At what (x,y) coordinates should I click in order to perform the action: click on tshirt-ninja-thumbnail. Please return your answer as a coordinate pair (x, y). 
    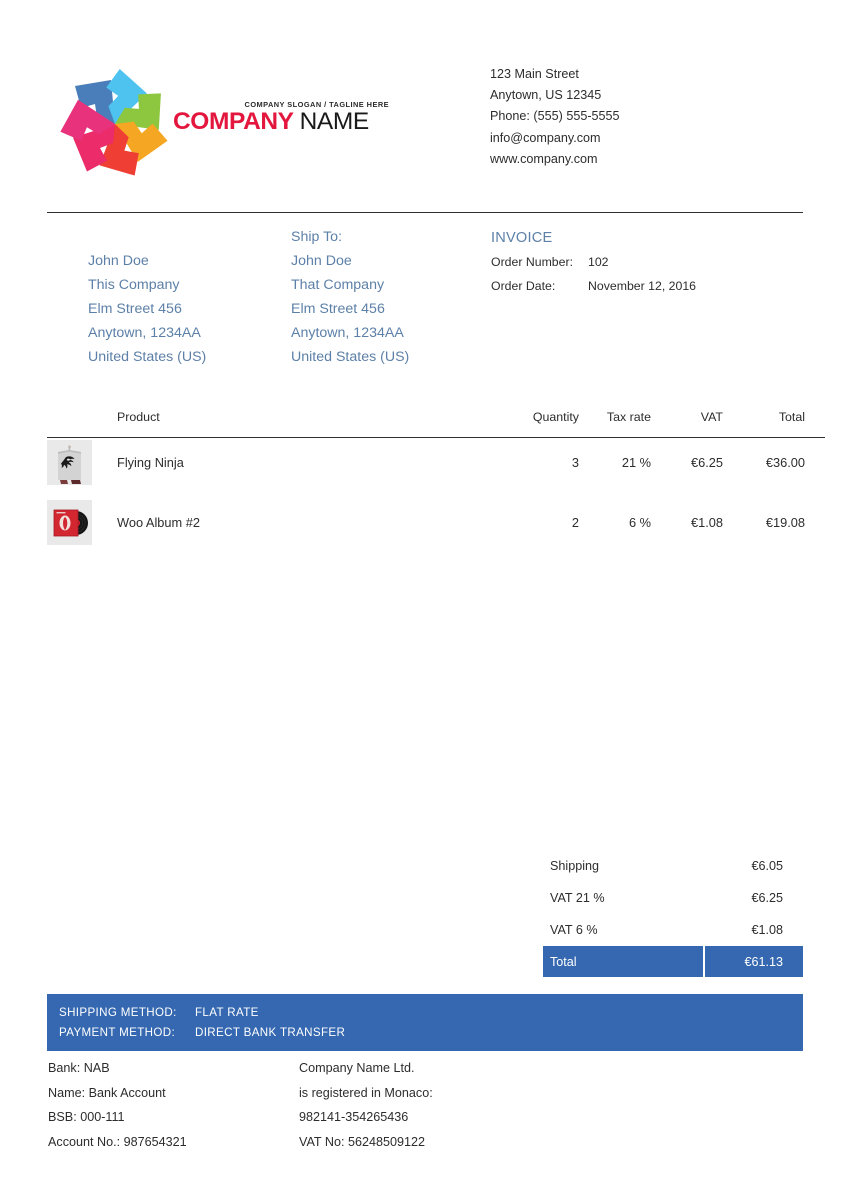
    Looking at the image, I should click on (69, 462).